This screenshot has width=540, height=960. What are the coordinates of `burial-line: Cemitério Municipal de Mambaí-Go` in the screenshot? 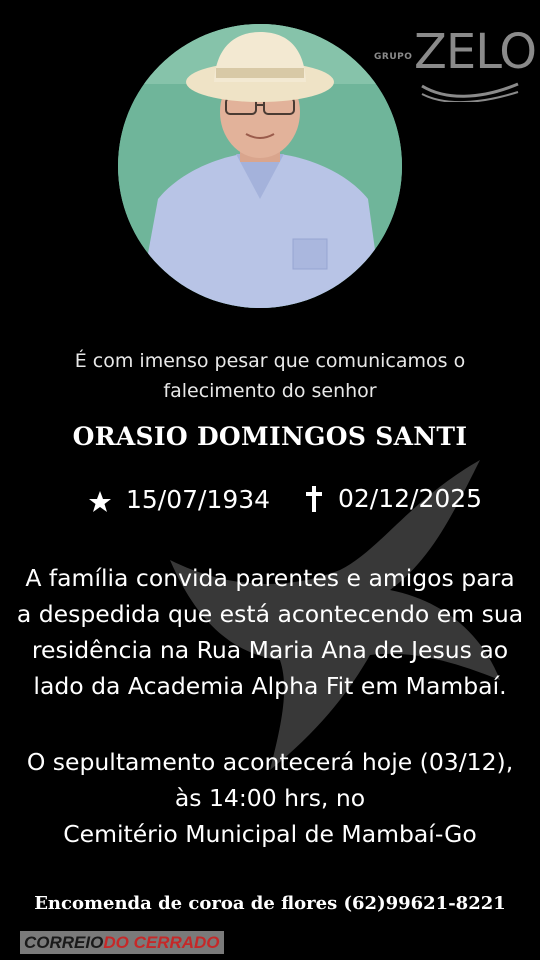 It's located at (270, 834).